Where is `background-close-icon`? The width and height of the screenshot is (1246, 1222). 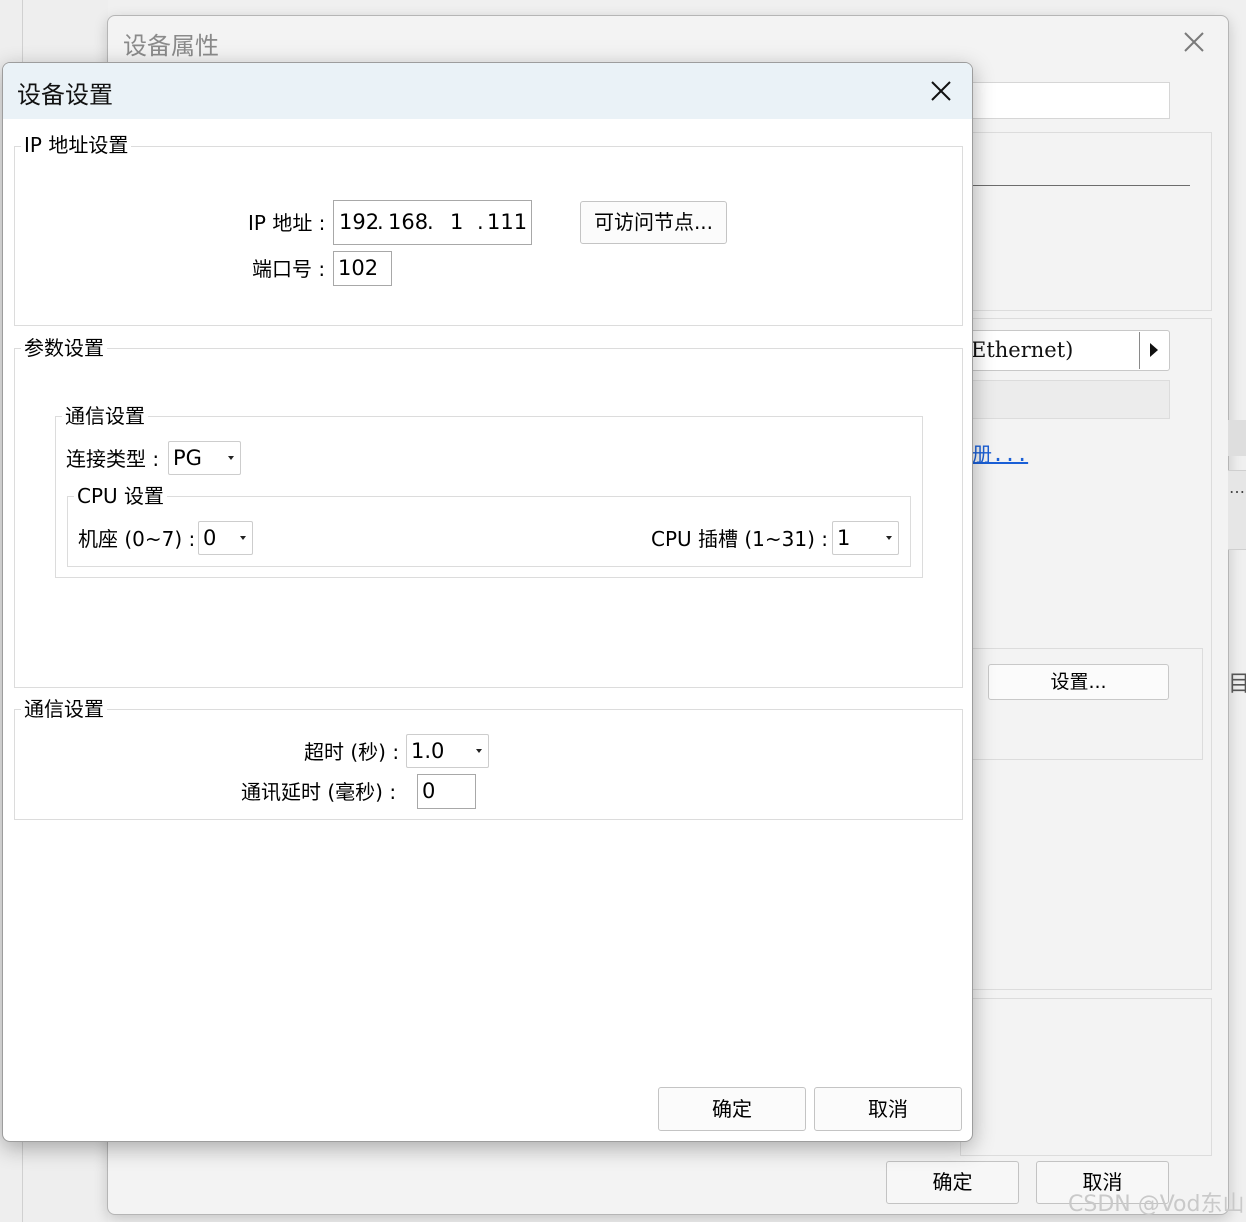
background-close-icon is located at coordinates (1194, 42).